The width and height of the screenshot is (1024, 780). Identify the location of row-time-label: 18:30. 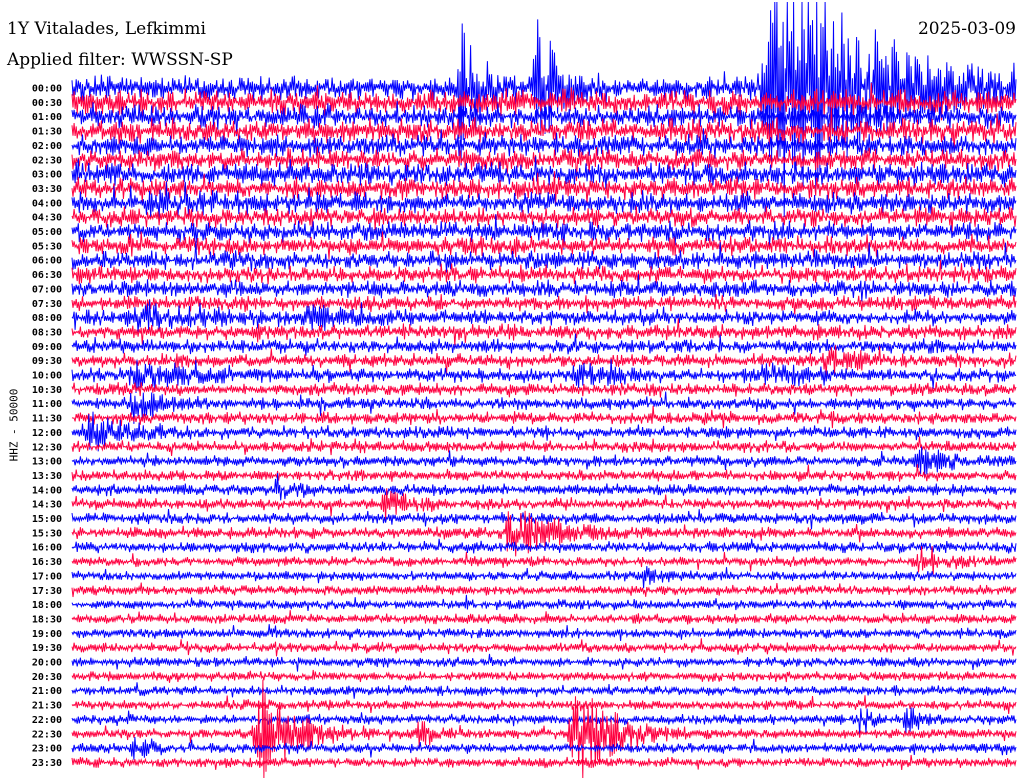
(47, 619).